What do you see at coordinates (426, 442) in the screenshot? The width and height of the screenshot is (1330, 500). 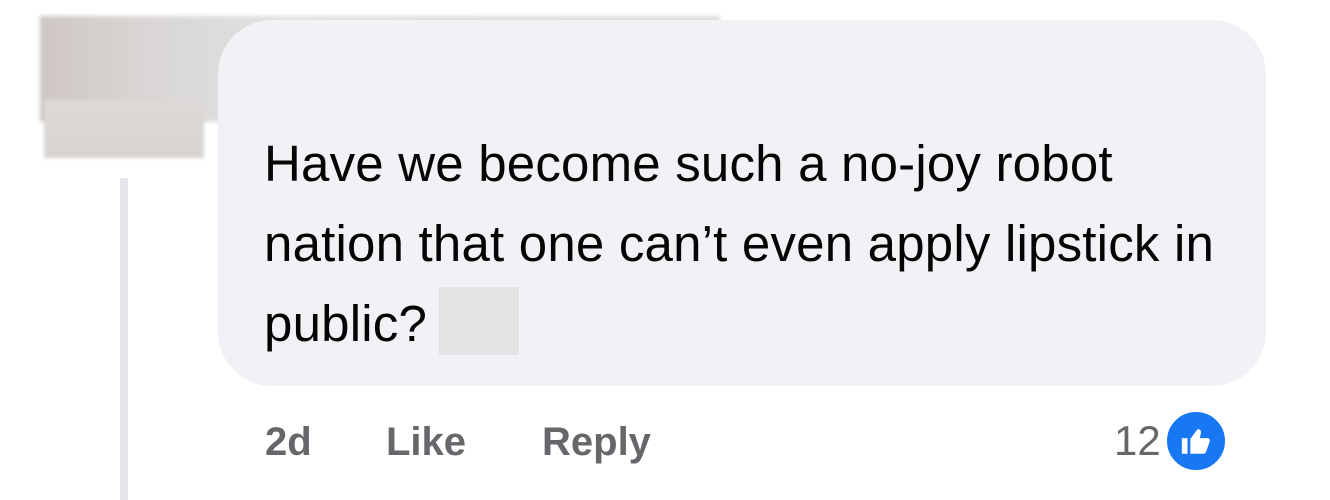 I see `like-button: Like` at bounding box center [426, 442].